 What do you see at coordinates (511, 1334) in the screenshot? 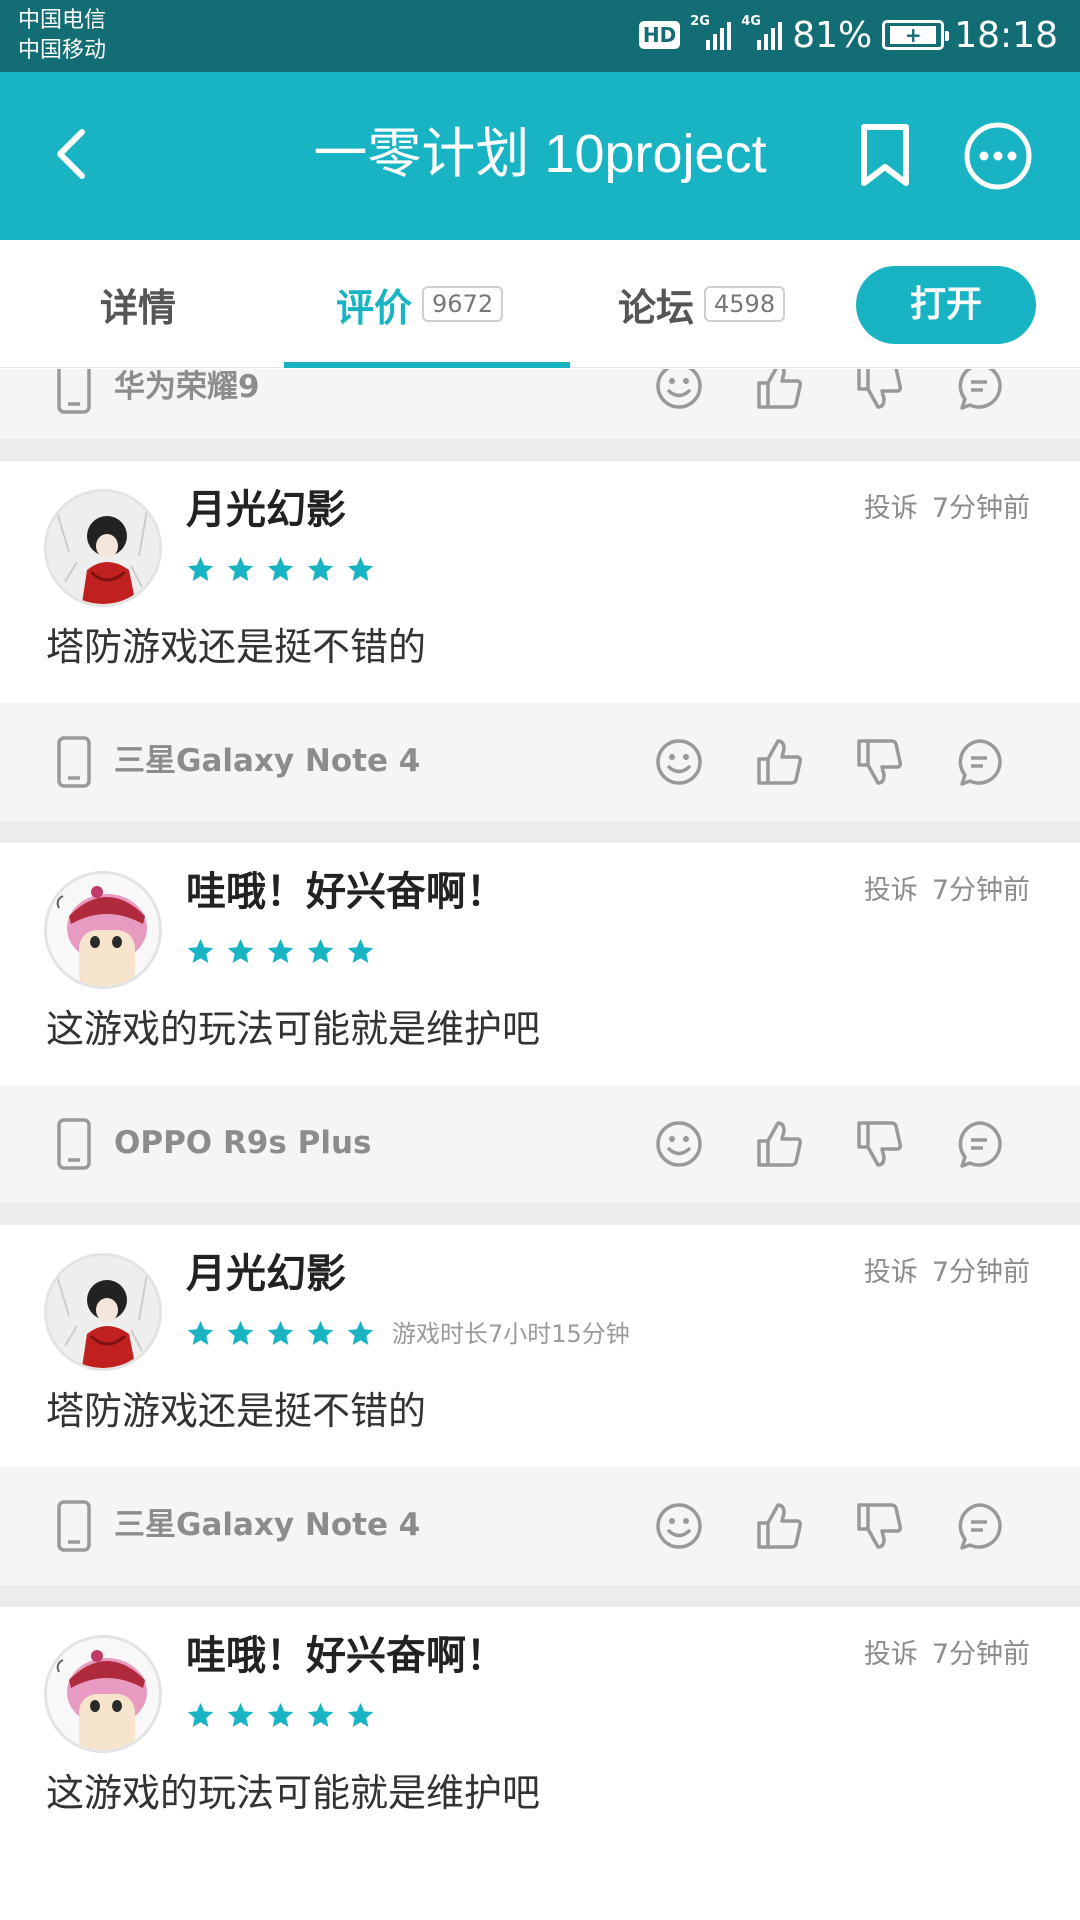
I see `playtime-label: 游戏时长7小时15分钟` at bounding box center [511, 1334].